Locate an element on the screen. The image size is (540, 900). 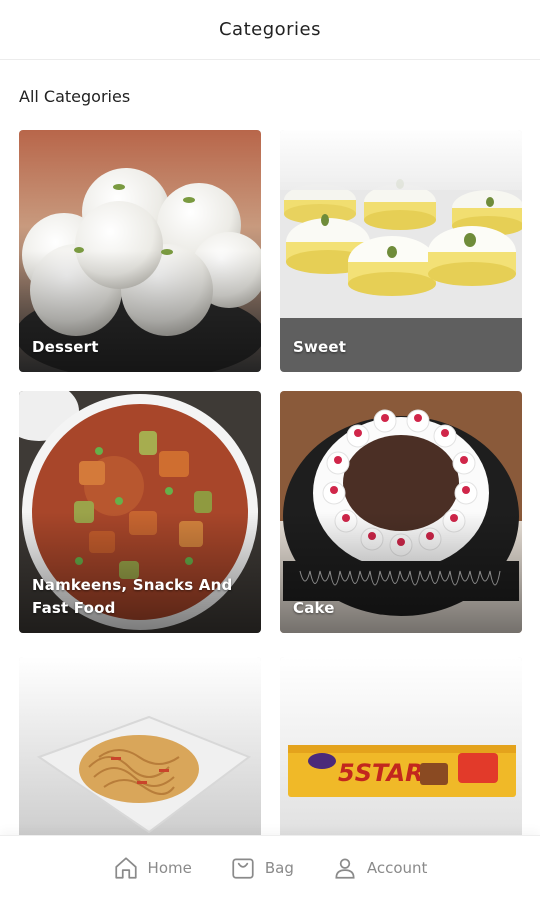
chocolate-image: 5STAR is located at coordinates (401, 746).